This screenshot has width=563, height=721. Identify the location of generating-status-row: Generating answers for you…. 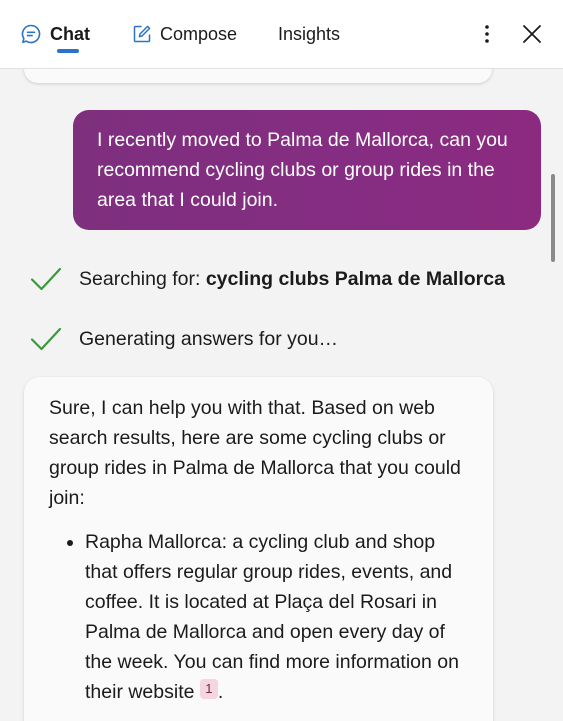
(184, 339).